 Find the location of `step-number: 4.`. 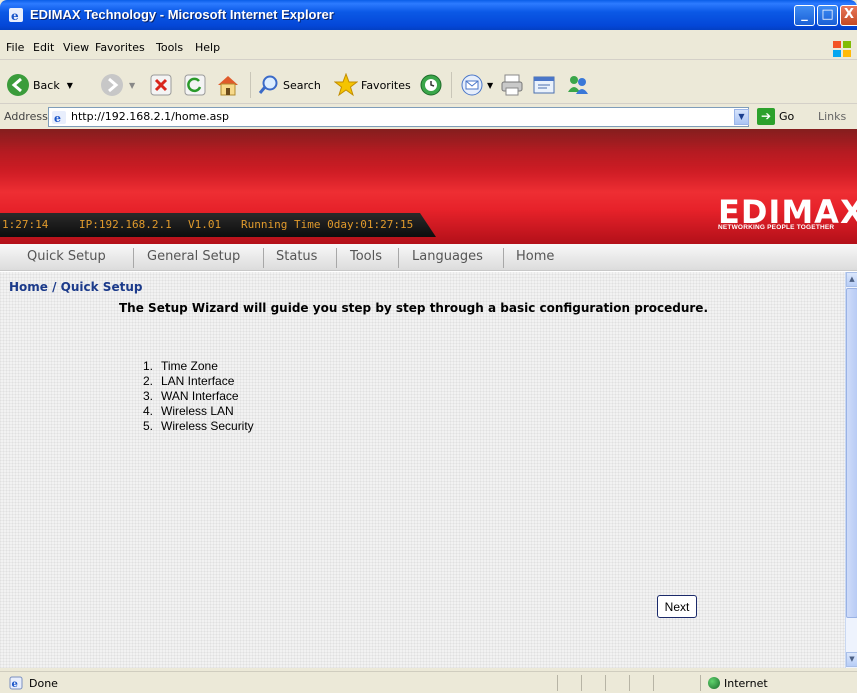

step-number: 4. is located at coordinates (147, 411).